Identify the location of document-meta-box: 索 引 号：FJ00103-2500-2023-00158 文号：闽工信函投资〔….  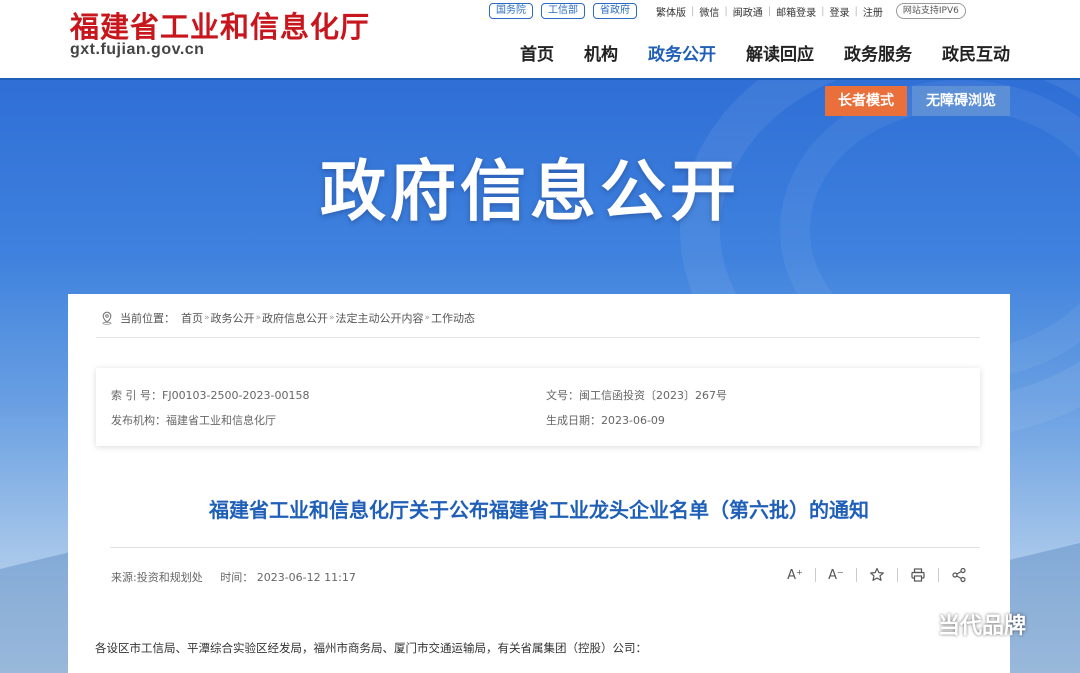
(538, 407).